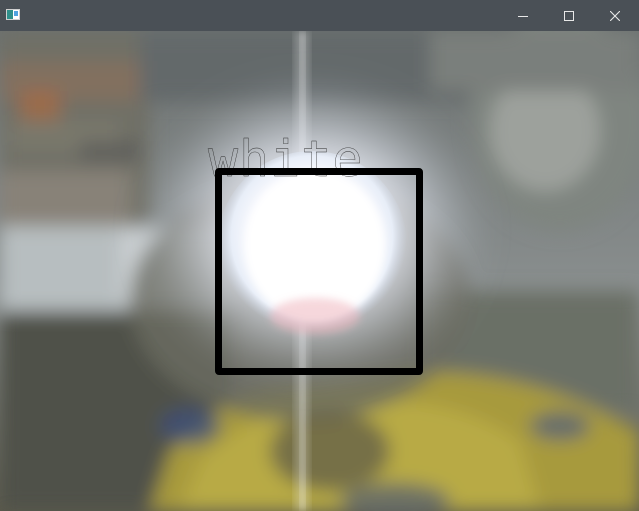  I want to click on minimize-icon, so click(523, 16).